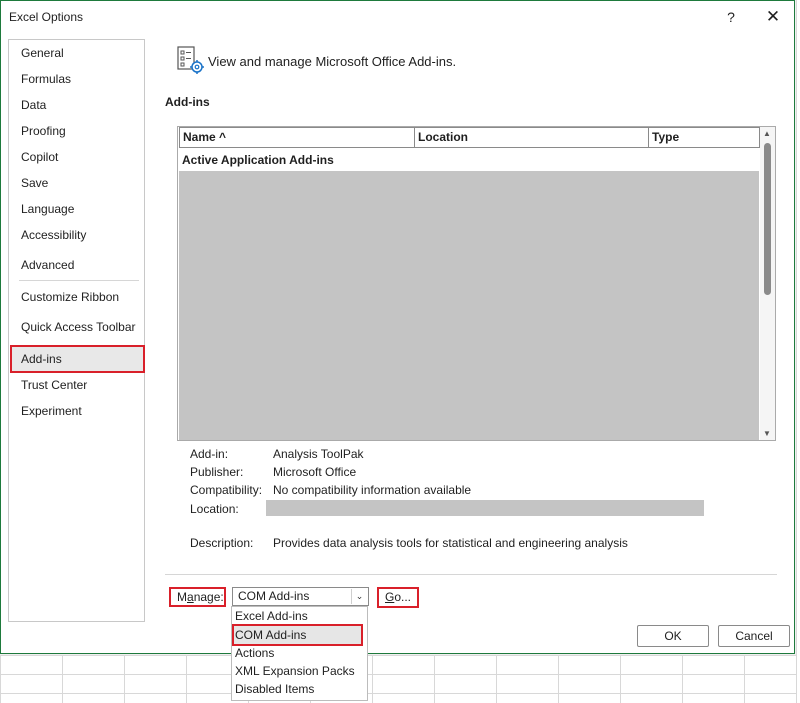 This screenshot has height=703, width=800. I want to click on dropdown-option-xml-expansion-packs: XML Expansion Packs, so click(295, 671).